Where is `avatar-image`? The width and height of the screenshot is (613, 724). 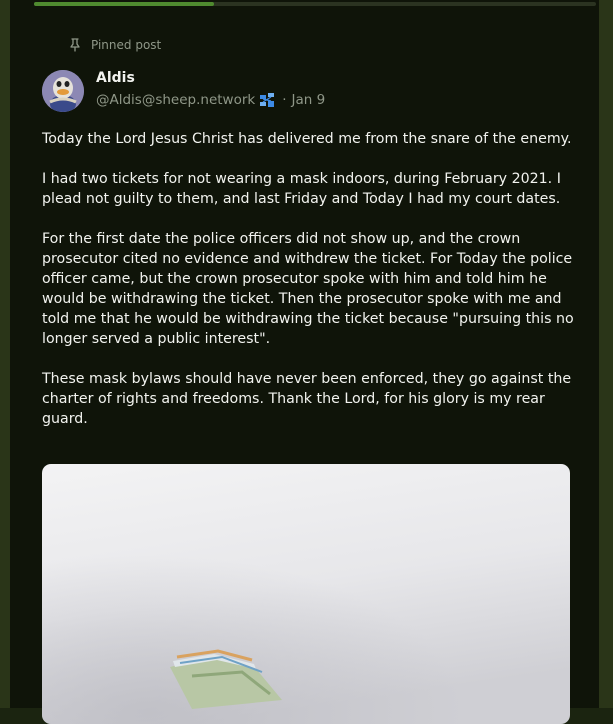
avatar-image is located at coordinates (63, 91).